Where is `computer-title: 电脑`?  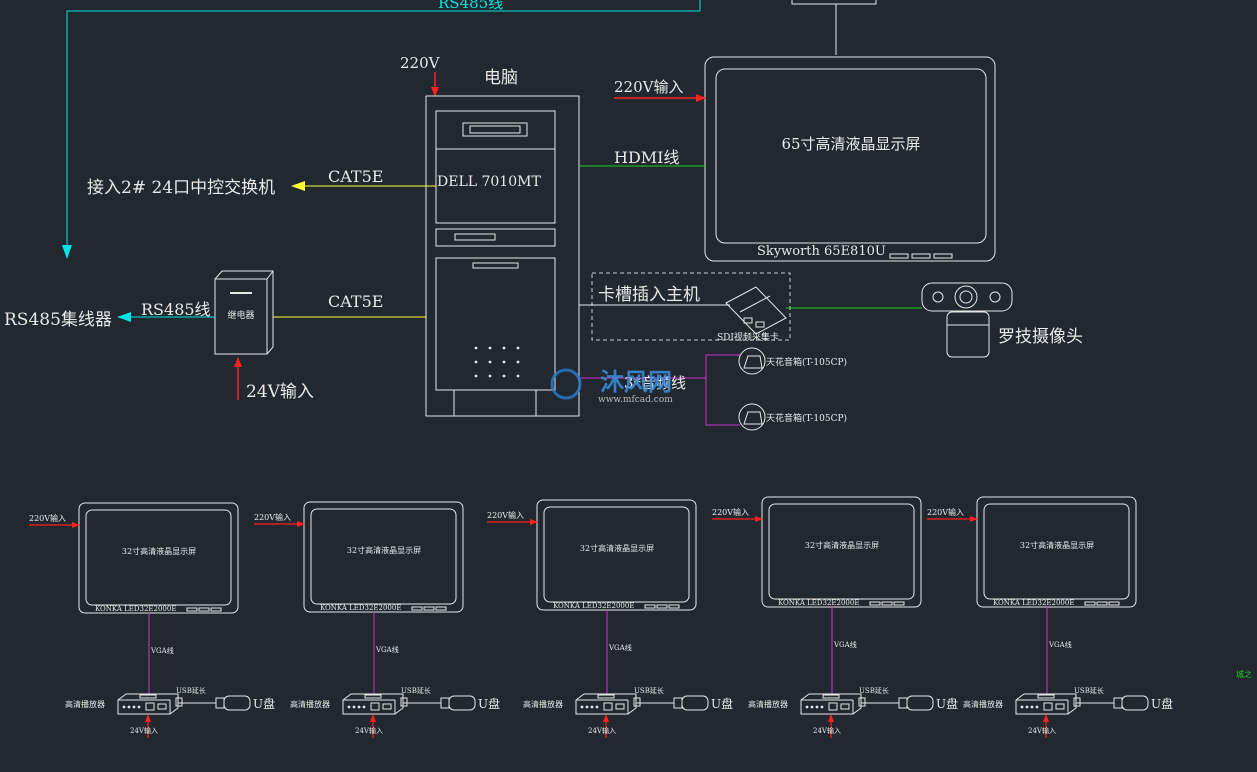 computer-title: 电脑 is located at coordinates (501, 78).